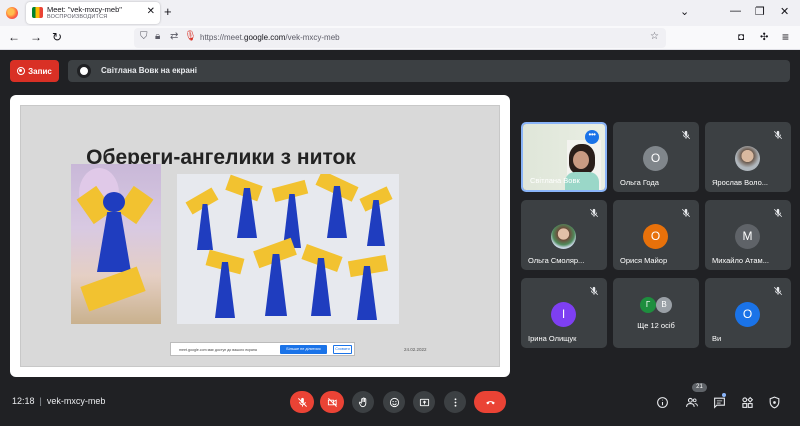 The height and width of the screenshot is (426, 800). What do you see at coordinates (735, 11) in the screenshot?
I see `minimize-icon: —` at bounding box center [735, 11].